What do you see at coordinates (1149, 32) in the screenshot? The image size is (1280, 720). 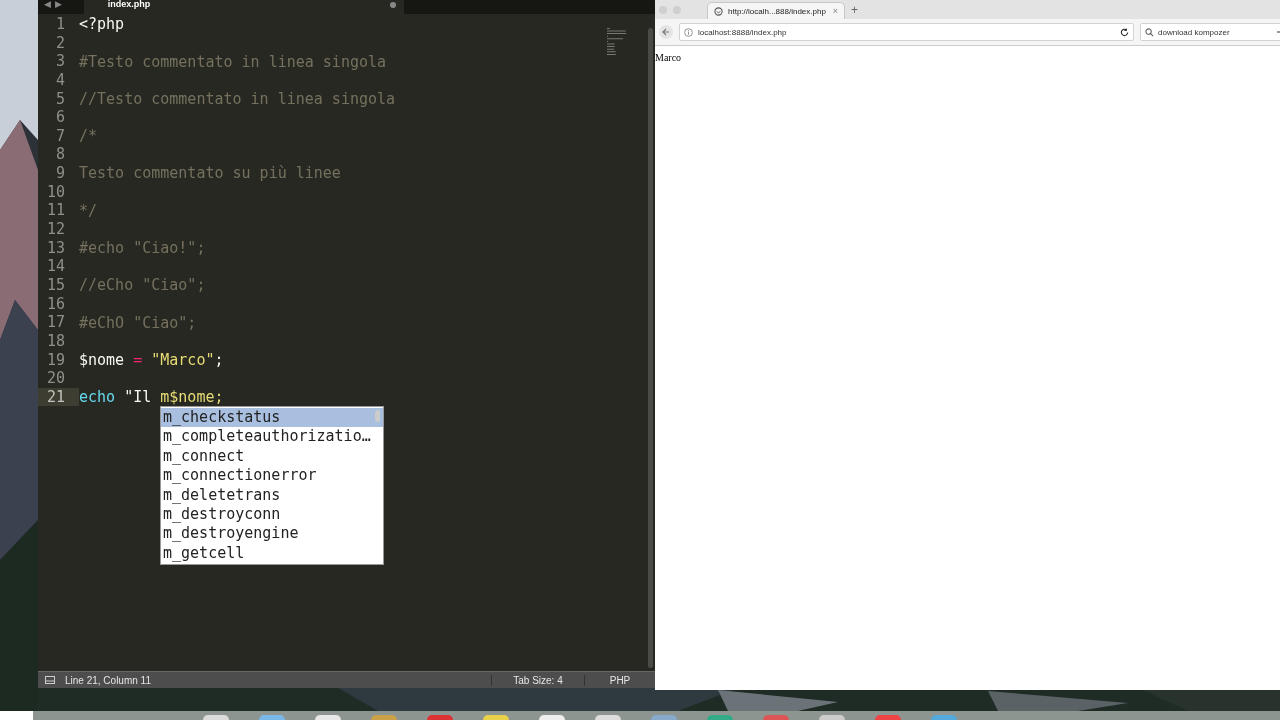 I see `search-icon` at bounding box center [1149, 32].